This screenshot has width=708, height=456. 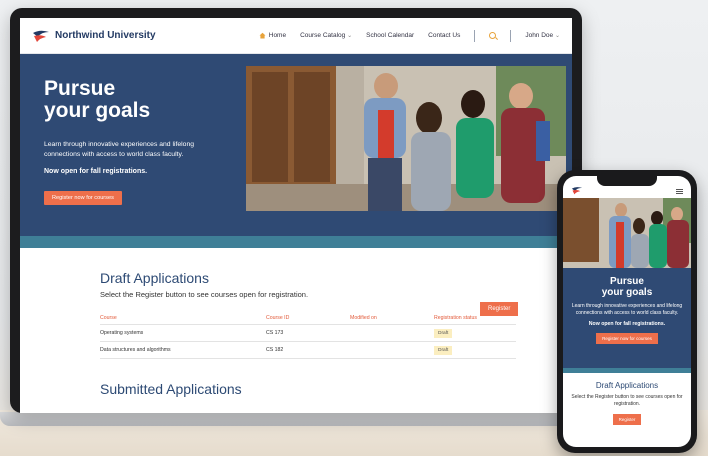 I want to click on mobile-students-photo, so click(x=627, y=233).